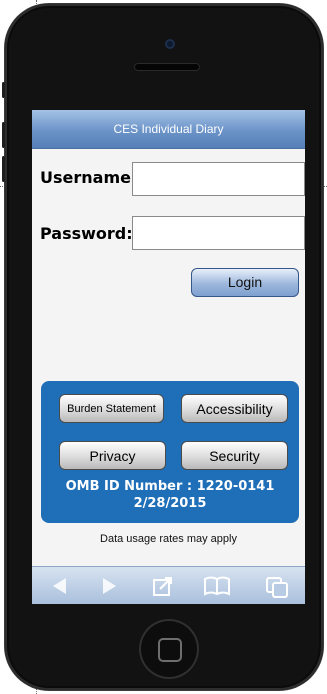 The width and height of the screenshot is (327, 694). I want to click on password-label: Password:, so click(86, 233).